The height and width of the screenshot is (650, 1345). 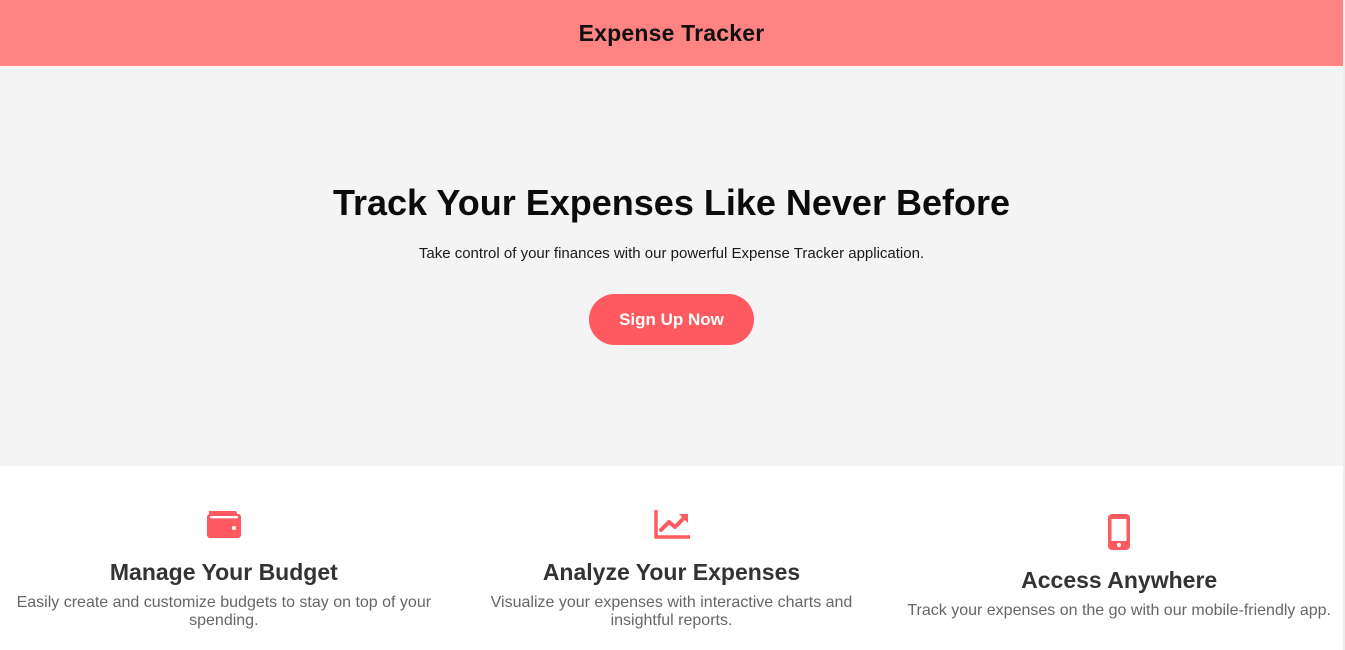 I want to click on mobile-phone-icon, so click(x=1119, y=532).